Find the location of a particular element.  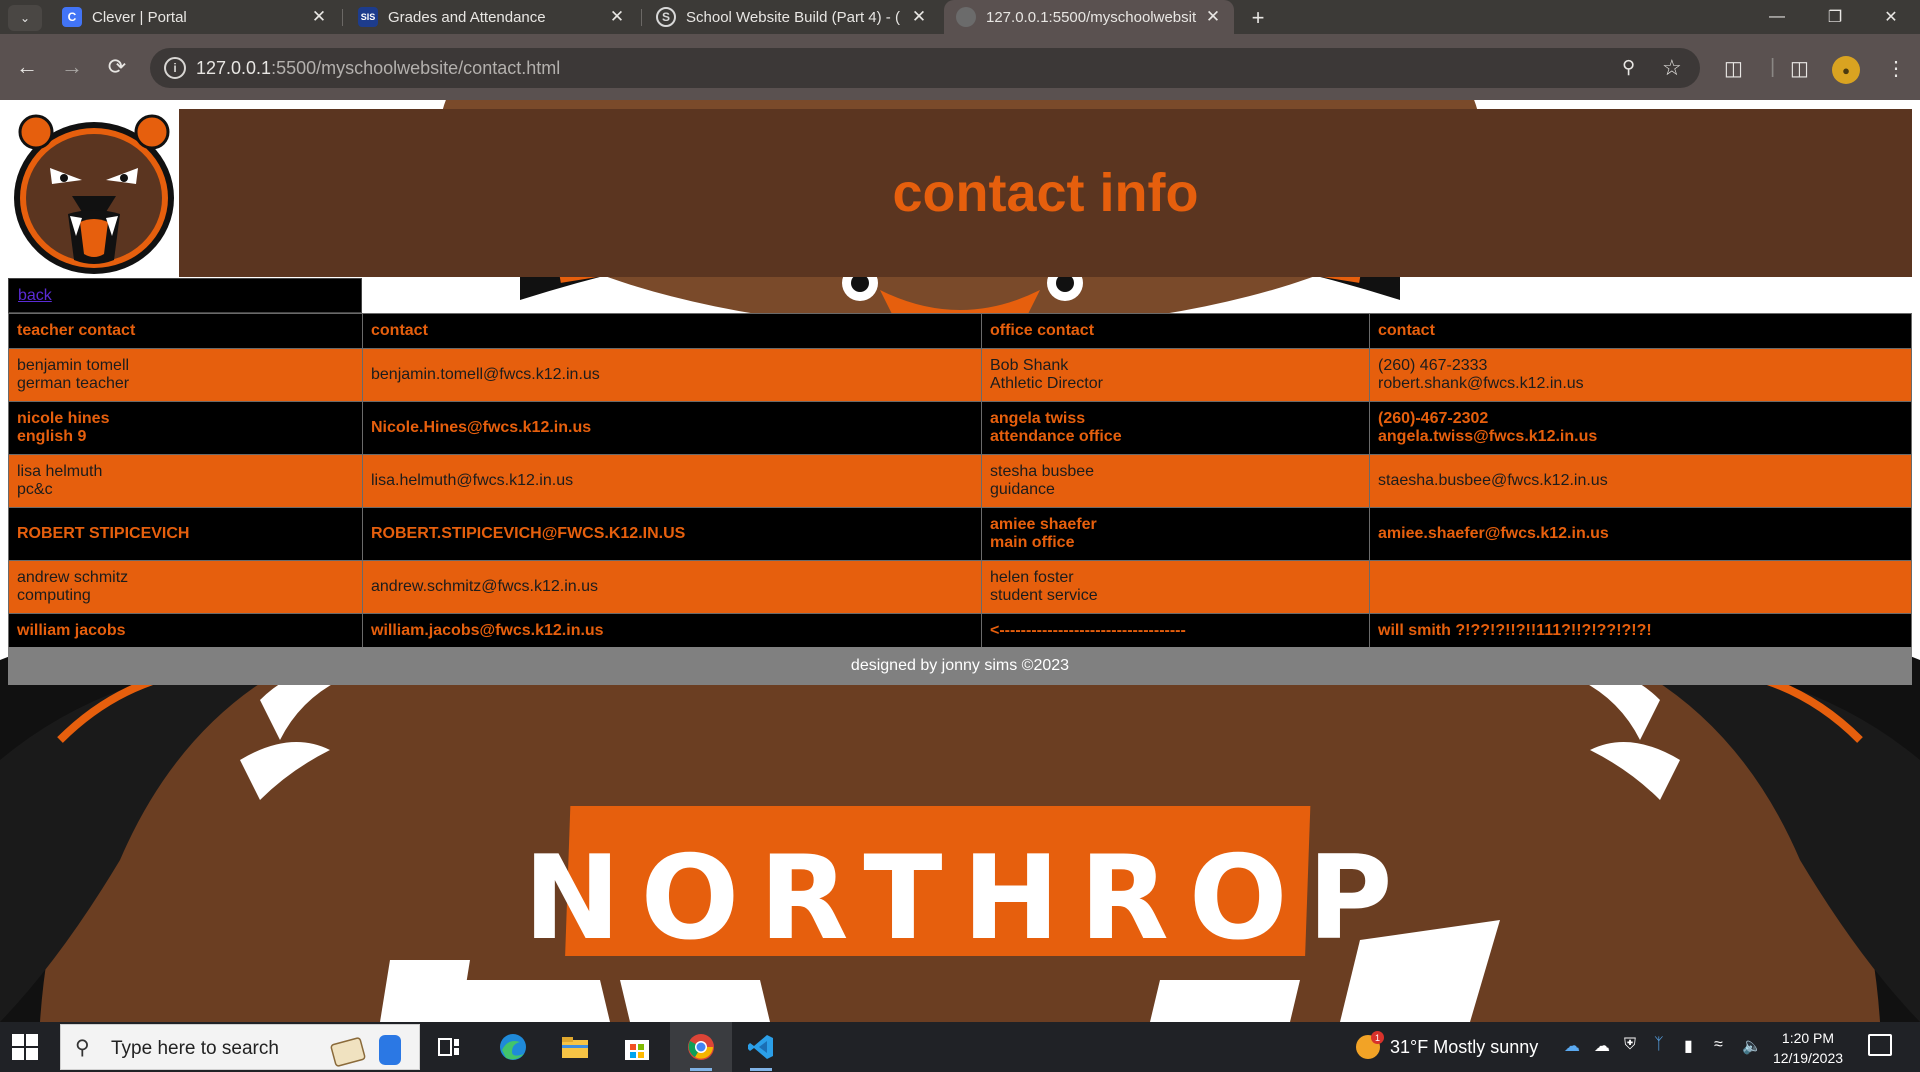

cell-line: amiee shaefer is located at coordinates (1043, 524).